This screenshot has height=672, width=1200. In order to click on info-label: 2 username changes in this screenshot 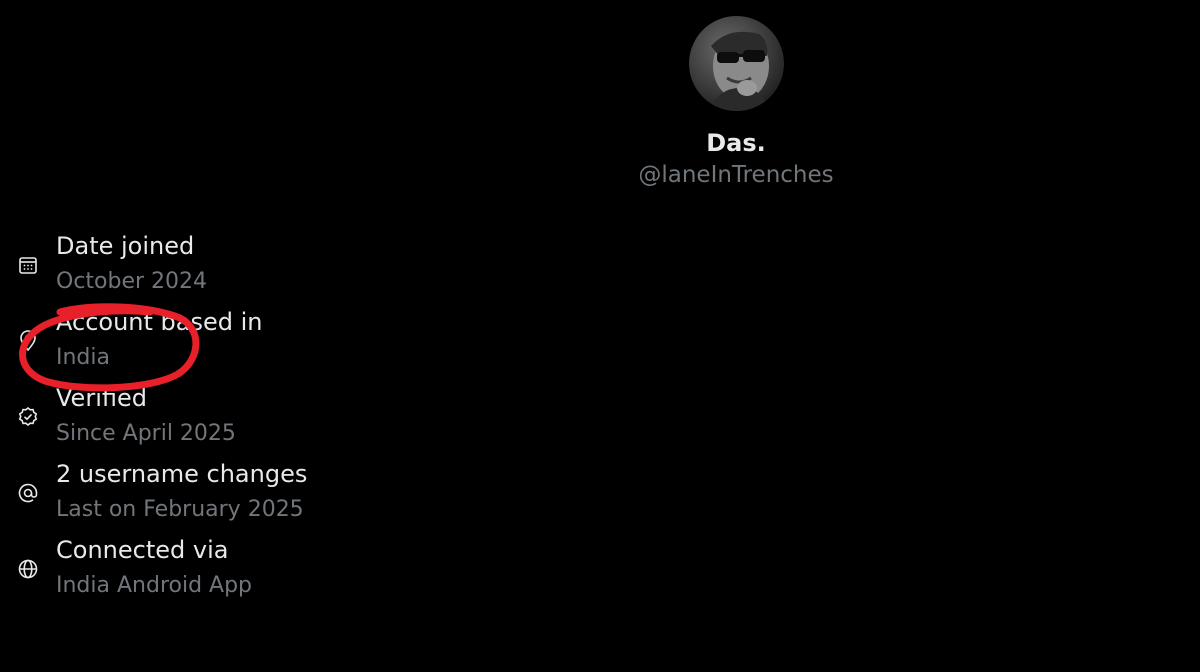, I will do `click(182, 474)`.